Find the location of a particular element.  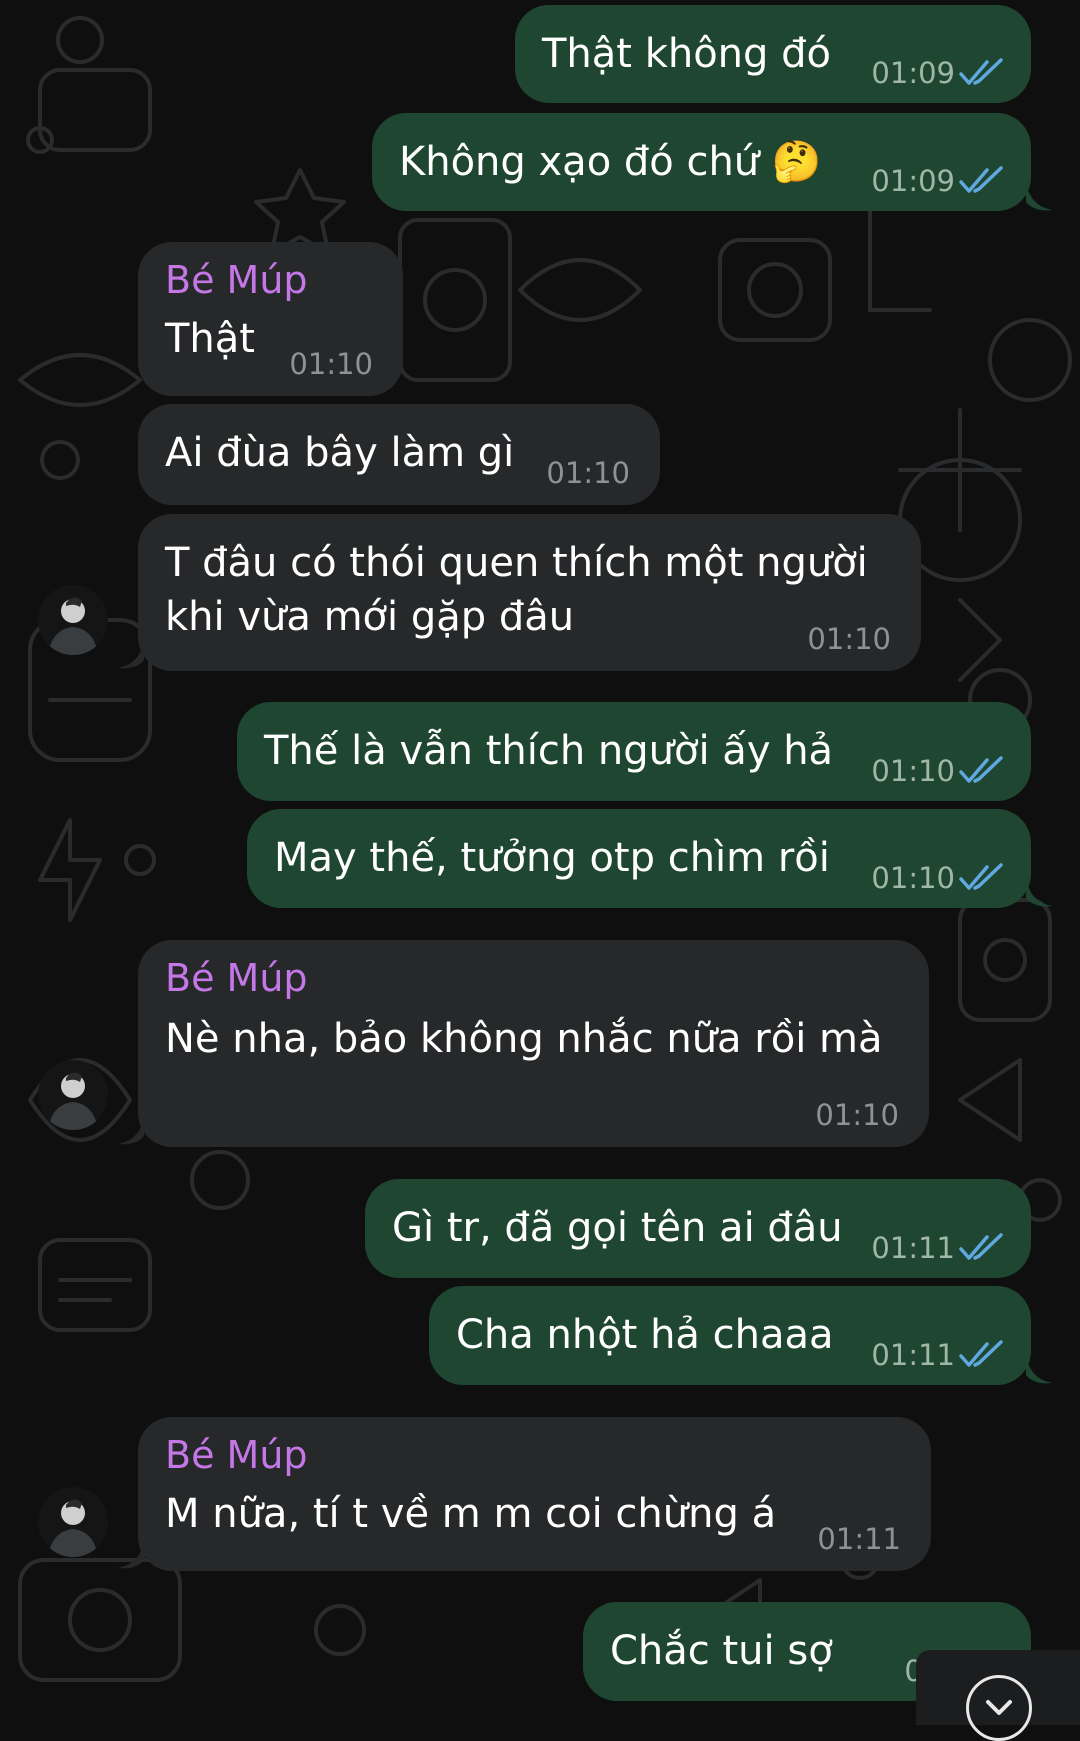

message-text: Ai đùa bây làm gì is located at coordinates (340, 453).